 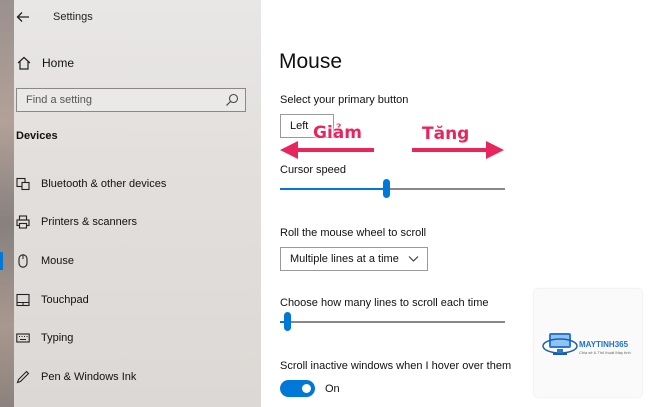 I want to click on watermark-logo-card: MAYTINH365 Chia sẻ & Thủ thuật Máy tính, so click(x=588, y=343).